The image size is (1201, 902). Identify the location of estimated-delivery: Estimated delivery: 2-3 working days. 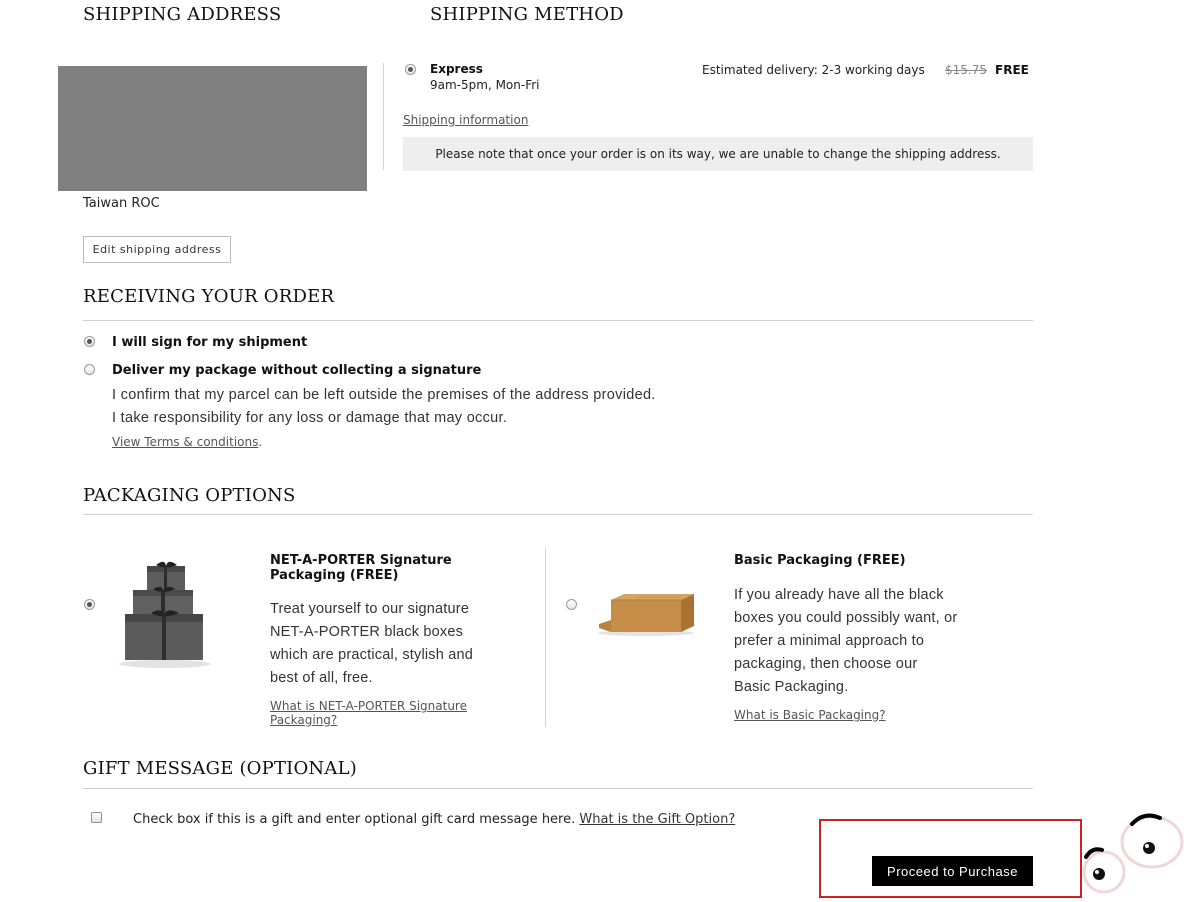
(813, 70).